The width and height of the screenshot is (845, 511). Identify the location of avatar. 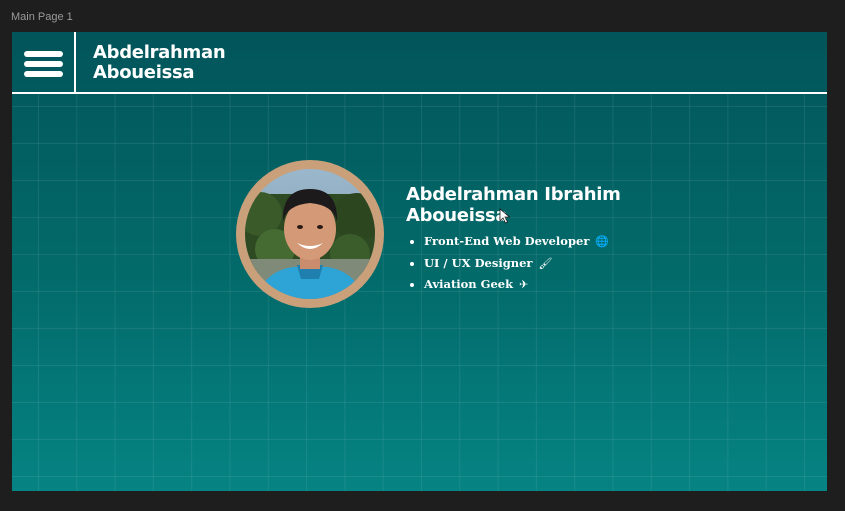
(310, 234).